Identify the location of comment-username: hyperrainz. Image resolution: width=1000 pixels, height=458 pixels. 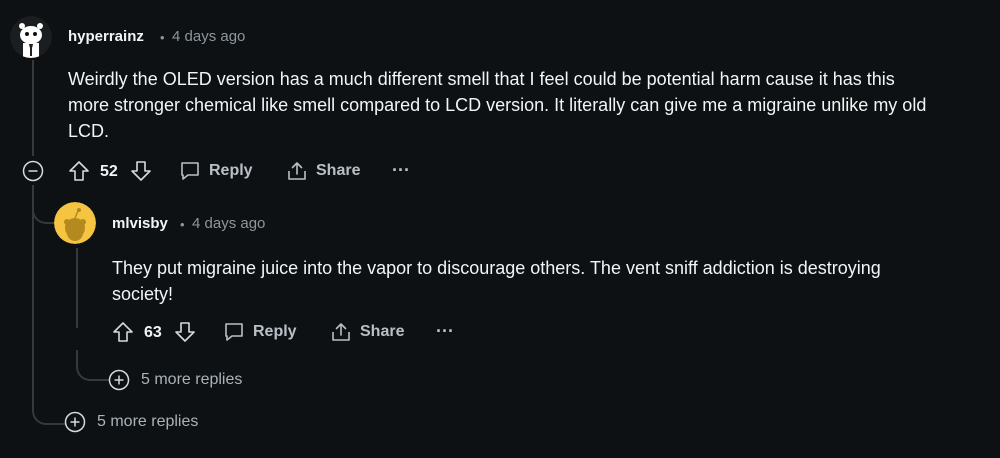
(106, 36).